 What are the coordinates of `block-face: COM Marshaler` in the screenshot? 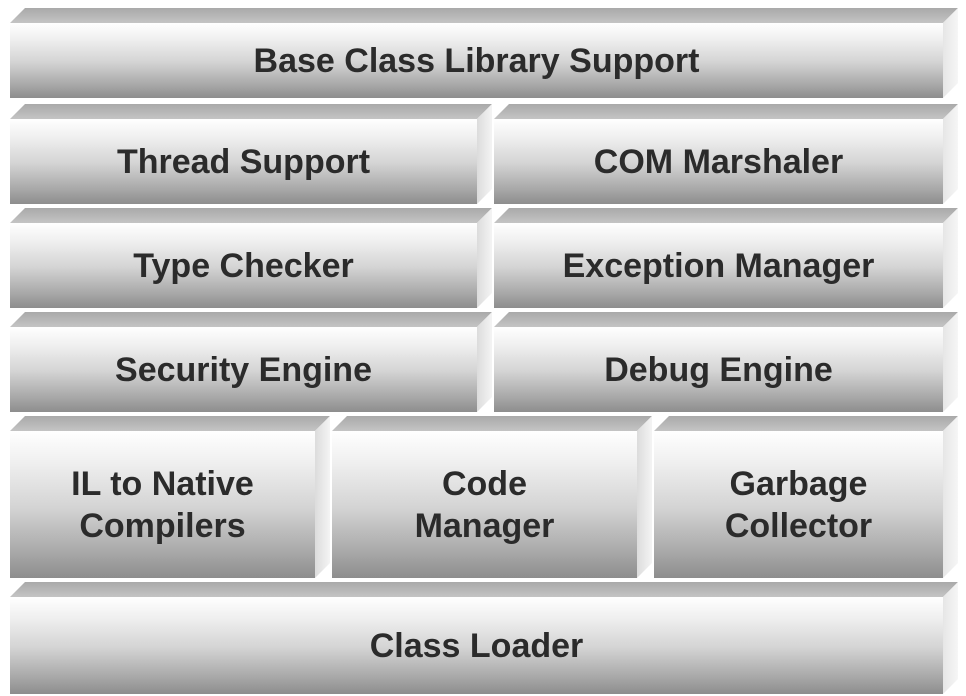 It's located at (718, 161).